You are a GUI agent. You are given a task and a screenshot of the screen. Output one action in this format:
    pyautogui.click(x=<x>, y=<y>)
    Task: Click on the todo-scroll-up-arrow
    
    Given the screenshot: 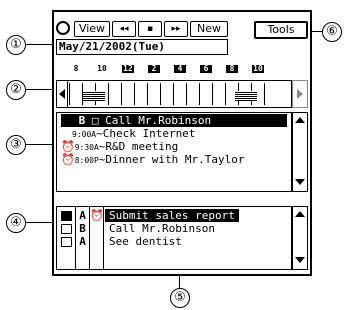 What is the action you would take?
    pyautogui.click(x=300, y=214)
    